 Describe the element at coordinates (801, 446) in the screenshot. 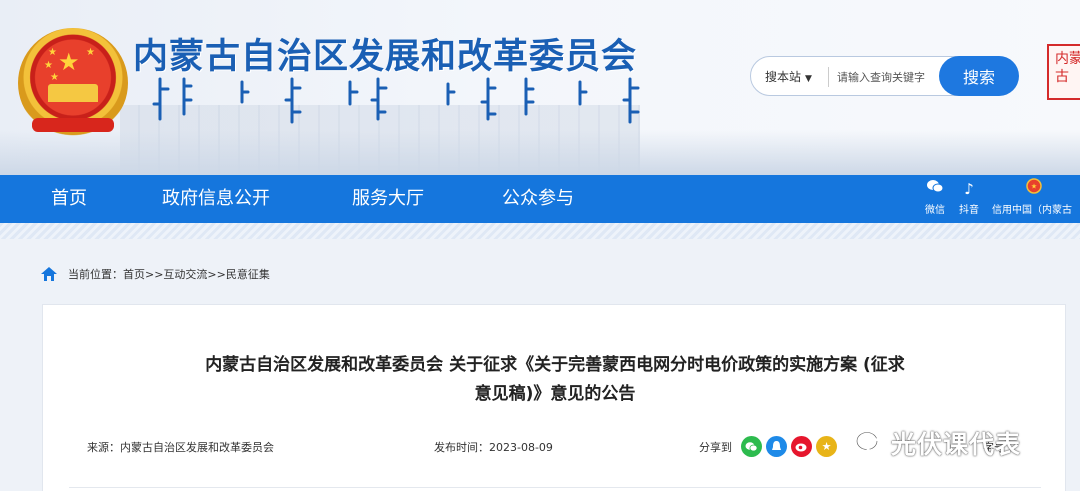

I see `share-weibo-icon` at that location.